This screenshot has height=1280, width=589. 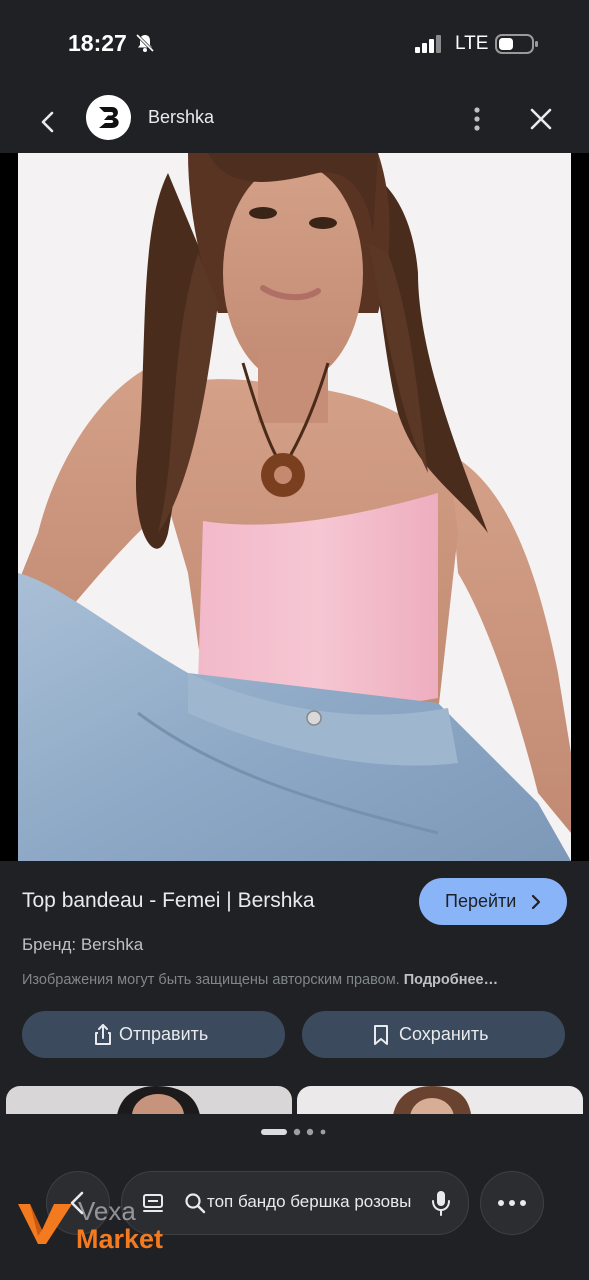 What do you see at coordinates (293, 1132) in the screenshot?
I see `carousel-page-indicator` at bounding box center [293, 1132].